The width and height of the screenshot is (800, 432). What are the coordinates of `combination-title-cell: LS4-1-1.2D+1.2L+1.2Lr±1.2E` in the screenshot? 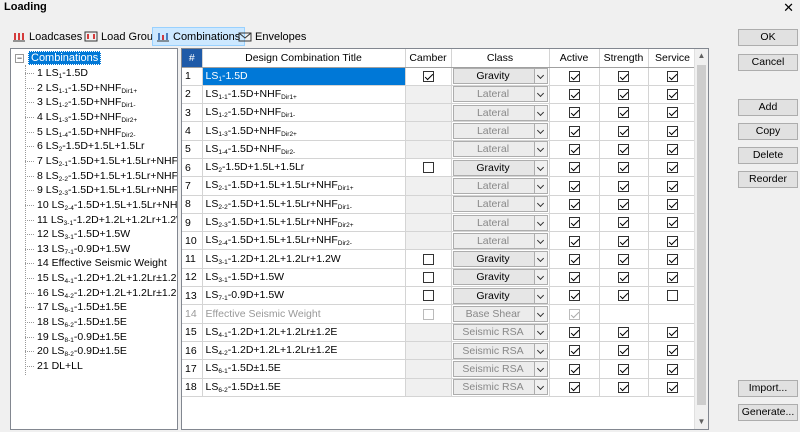 It's located at (304, 332).